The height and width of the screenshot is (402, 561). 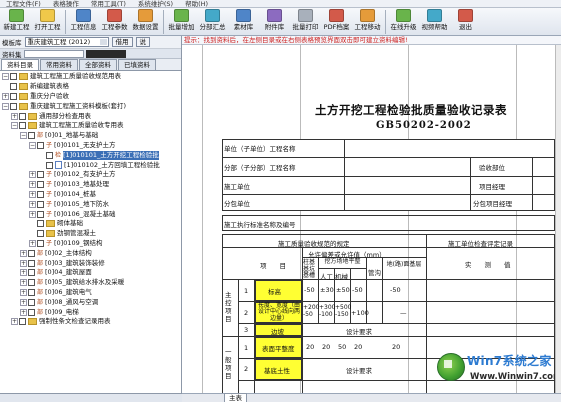 I want to click on borrow-button: 借用, so click(x=122, y=42).